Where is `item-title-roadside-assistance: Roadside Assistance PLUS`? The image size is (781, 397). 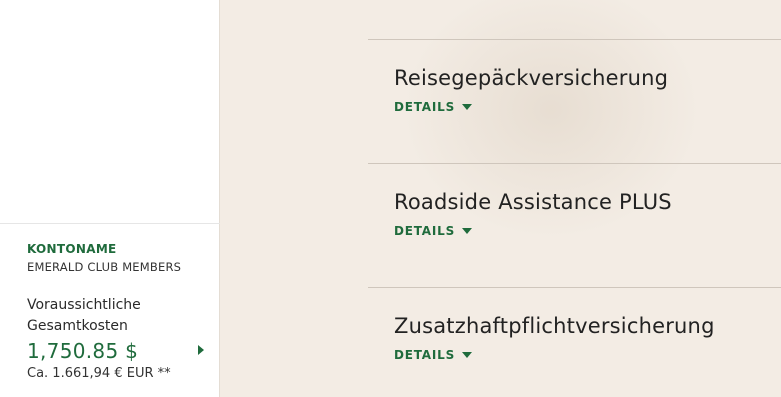 item-title-roadside-assistance: Roadside Assistance PLUS is located at coordinates (533, 202).